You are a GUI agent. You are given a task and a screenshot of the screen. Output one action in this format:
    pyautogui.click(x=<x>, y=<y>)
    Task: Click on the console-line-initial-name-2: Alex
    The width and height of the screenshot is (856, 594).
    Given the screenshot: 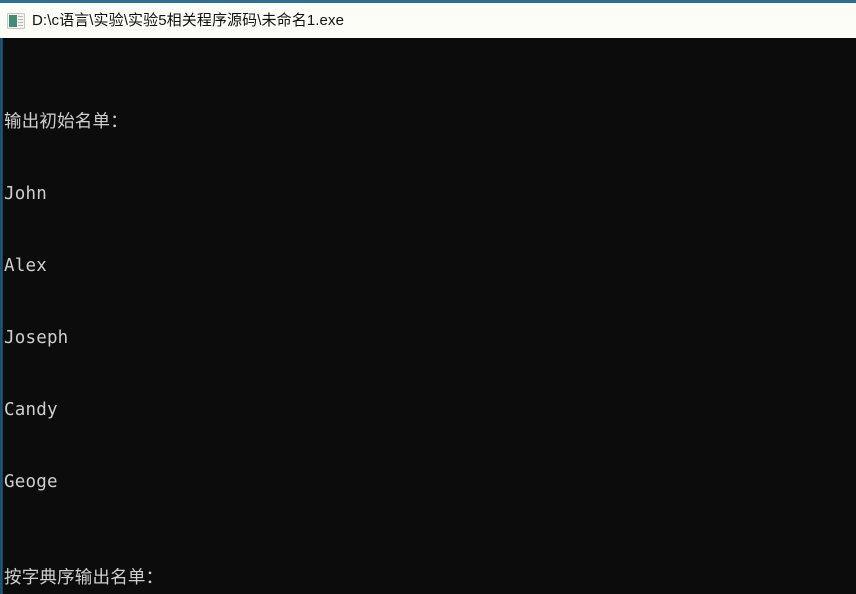 What is the action you would take?
    pyautogui.click(x=25, y=266)
    